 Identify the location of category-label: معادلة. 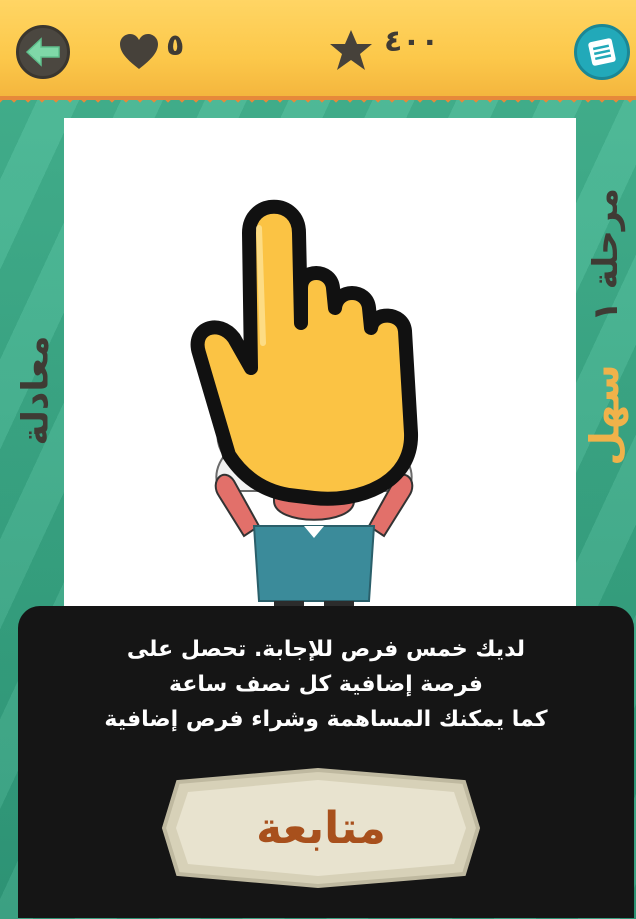
(36, 390).